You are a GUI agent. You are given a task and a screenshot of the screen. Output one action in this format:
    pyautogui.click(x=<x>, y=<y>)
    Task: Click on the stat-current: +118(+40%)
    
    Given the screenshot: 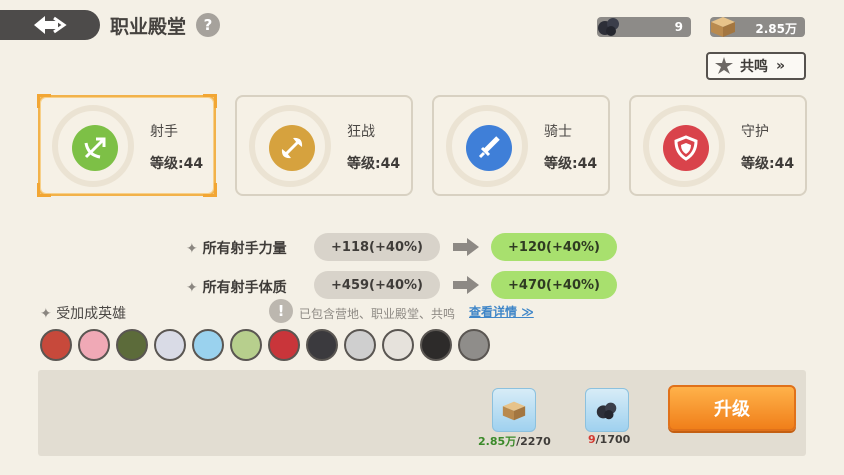 What is the action you would take?
    pyautogui.click(x=377, y=247)
    